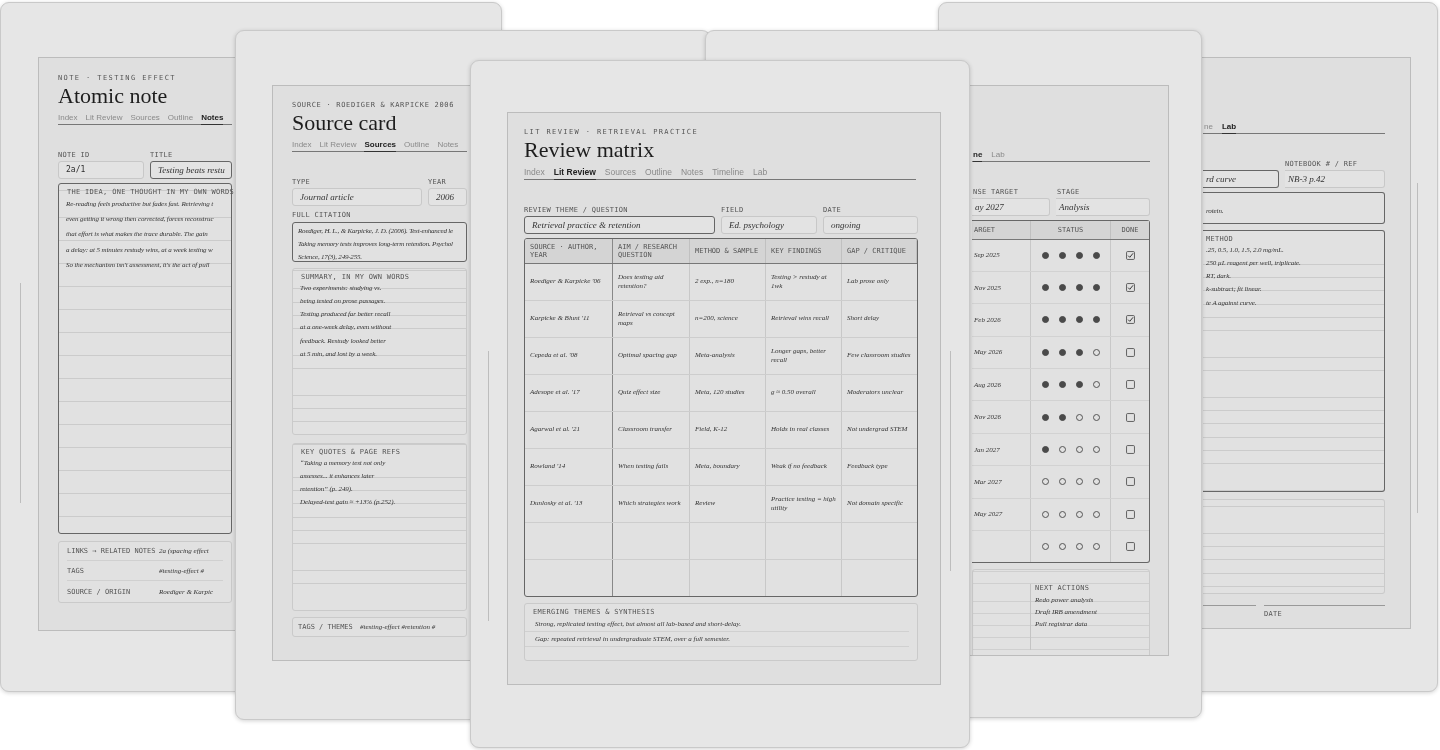 The width and height of the screenshot is (1440, 750). I want to click on input-field: Retrieval practice & retention, so click(619, 224).